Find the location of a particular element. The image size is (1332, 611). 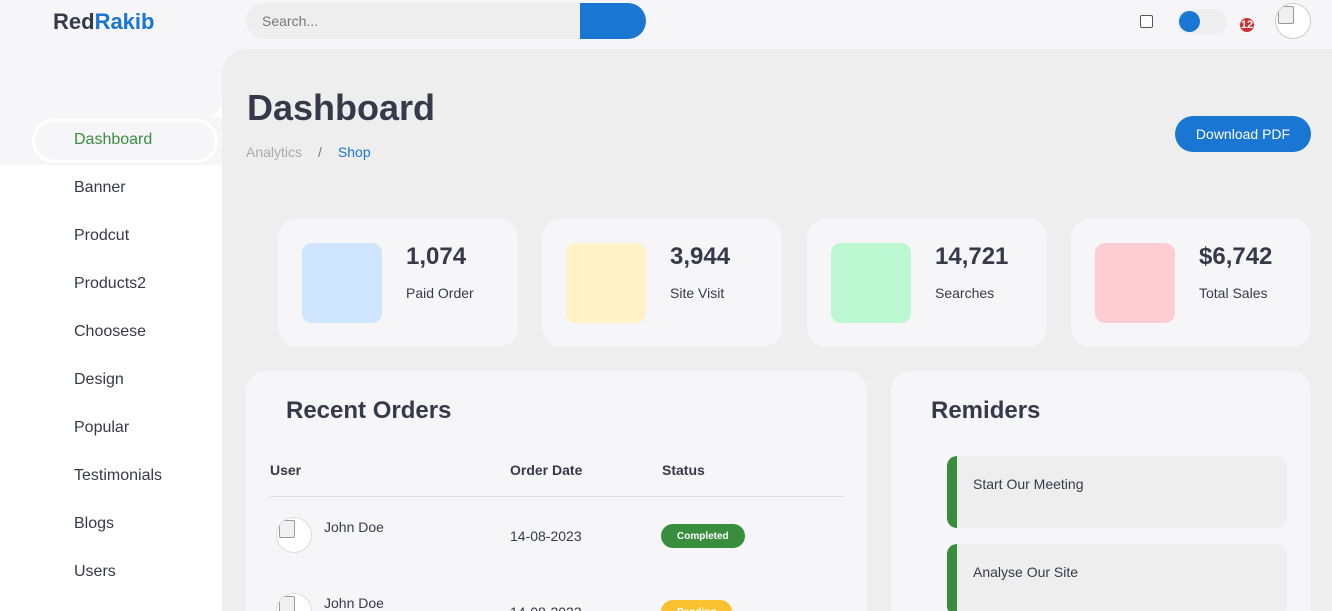

brand-part-1: Red is located at coordinates (74, 21).